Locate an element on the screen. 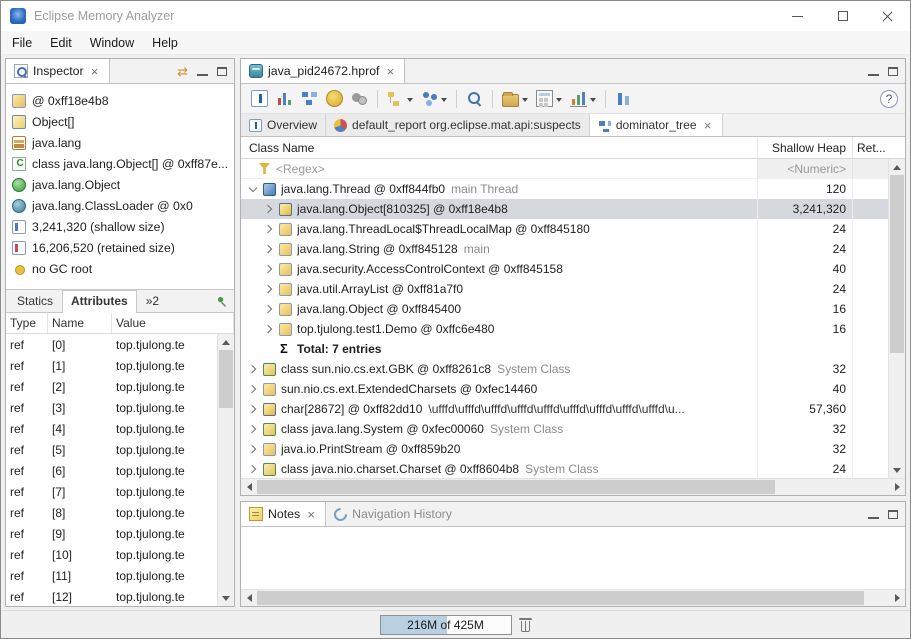 The height and width of the screenshot is (639, 911). toolbar-search-button is located at coordinates (474, 99).